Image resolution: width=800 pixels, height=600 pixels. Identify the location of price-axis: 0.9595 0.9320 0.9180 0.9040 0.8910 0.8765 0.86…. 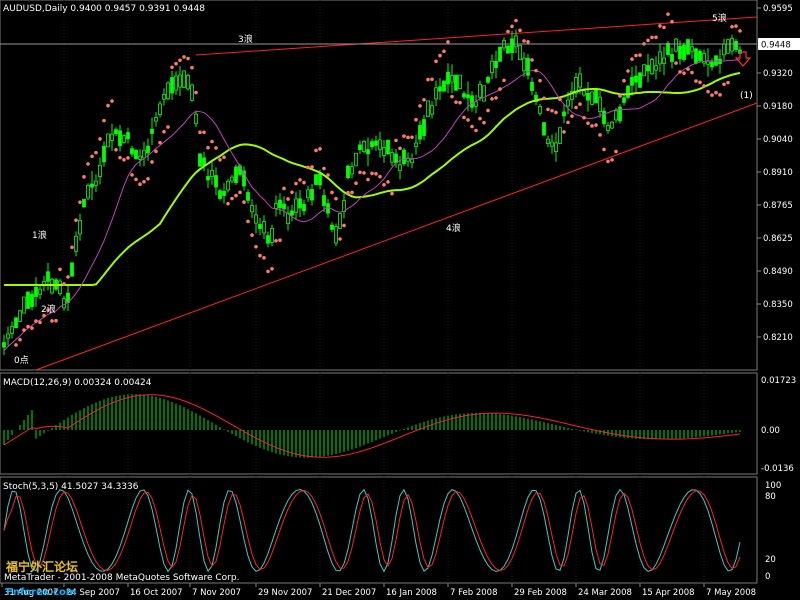
(775, 173).